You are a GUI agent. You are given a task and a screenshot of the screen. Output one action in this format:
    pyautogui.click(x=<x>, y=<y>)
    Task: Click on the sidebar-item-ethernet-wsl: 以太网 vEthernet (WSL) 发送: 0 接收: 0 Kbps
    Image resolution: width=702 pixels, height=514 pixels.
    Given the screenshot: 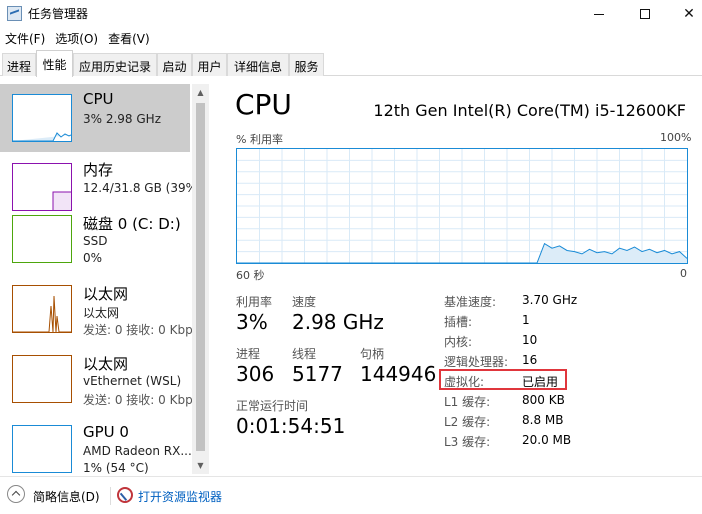 What is the action you would take?
    pyautogui.click(x=99, y=384)
    